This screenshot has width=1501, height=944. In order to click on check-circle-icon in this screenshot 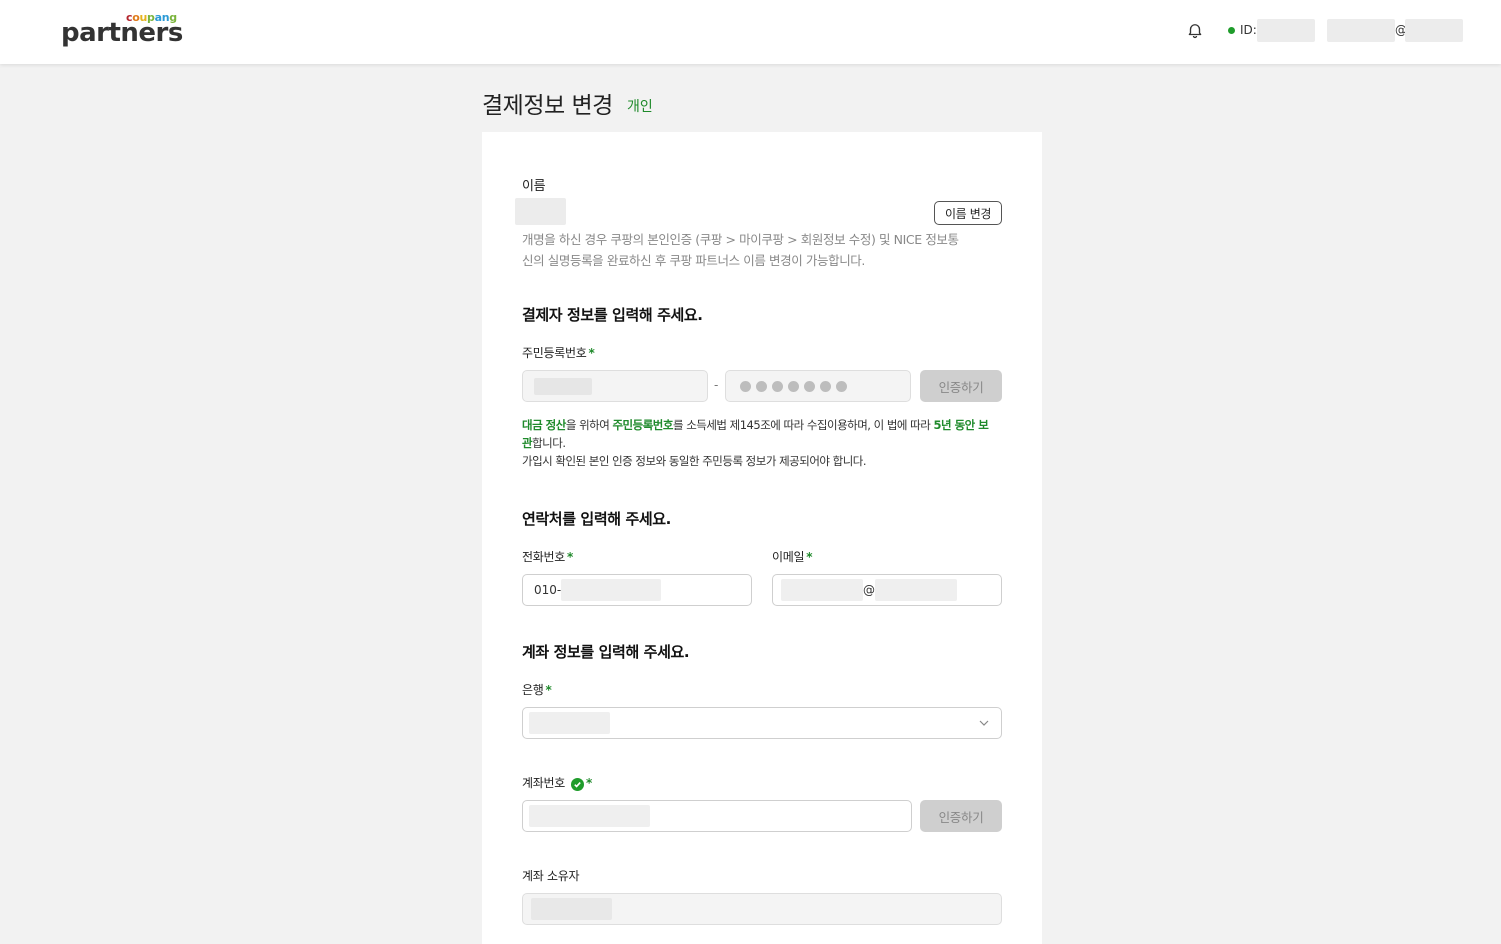, I will do `click(577, 784)`.